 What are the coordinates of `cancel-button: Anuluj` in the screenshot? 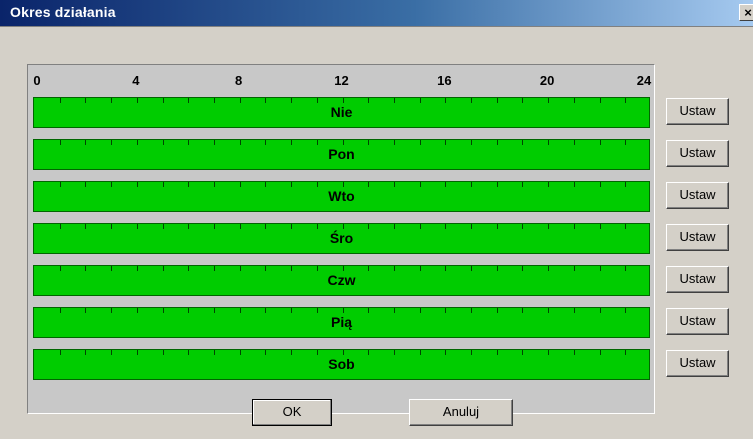 It's located at (461, 412).